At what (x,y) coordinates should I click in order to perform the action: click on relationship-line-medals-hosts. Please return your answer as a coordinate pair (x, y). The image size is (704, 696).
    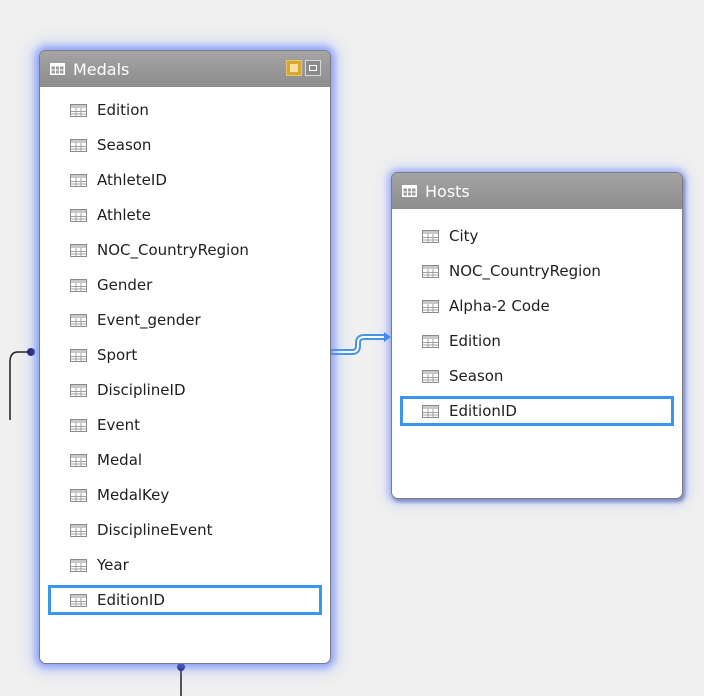
    Looking at the image, I should click on (360, 343).